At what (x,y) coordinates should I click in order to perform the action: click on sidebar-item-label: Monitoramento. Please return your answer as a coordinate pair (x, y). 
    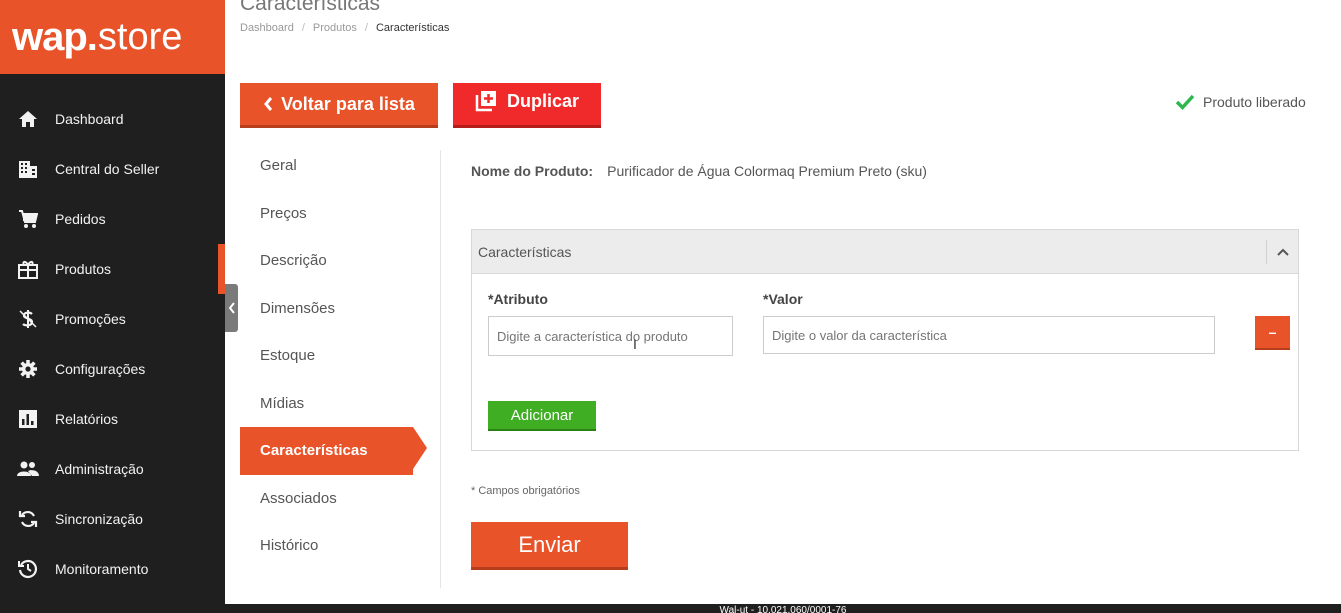
    Looking at the image, I should click on (102, 569).